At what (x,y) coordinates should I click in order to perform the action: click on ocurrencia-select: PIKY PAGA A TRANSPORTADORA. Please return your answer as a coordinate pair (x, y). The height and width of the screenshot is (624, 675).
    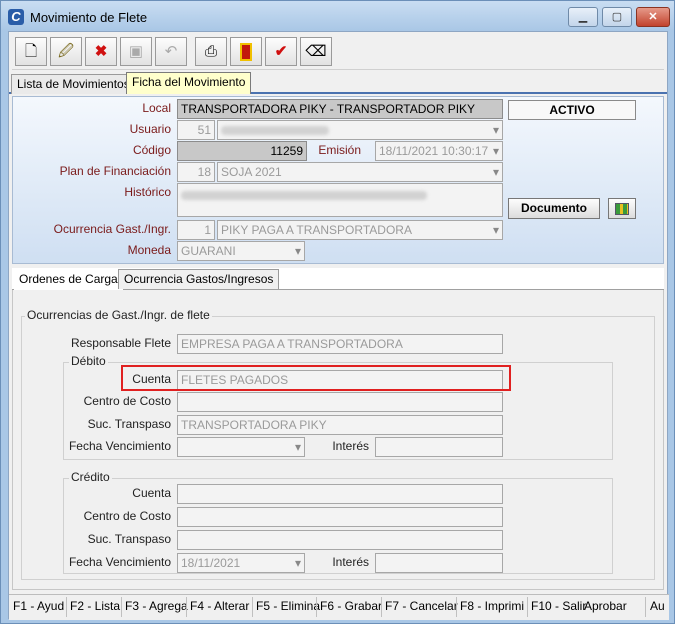
    Looking at the image, I should click on (360, 230).